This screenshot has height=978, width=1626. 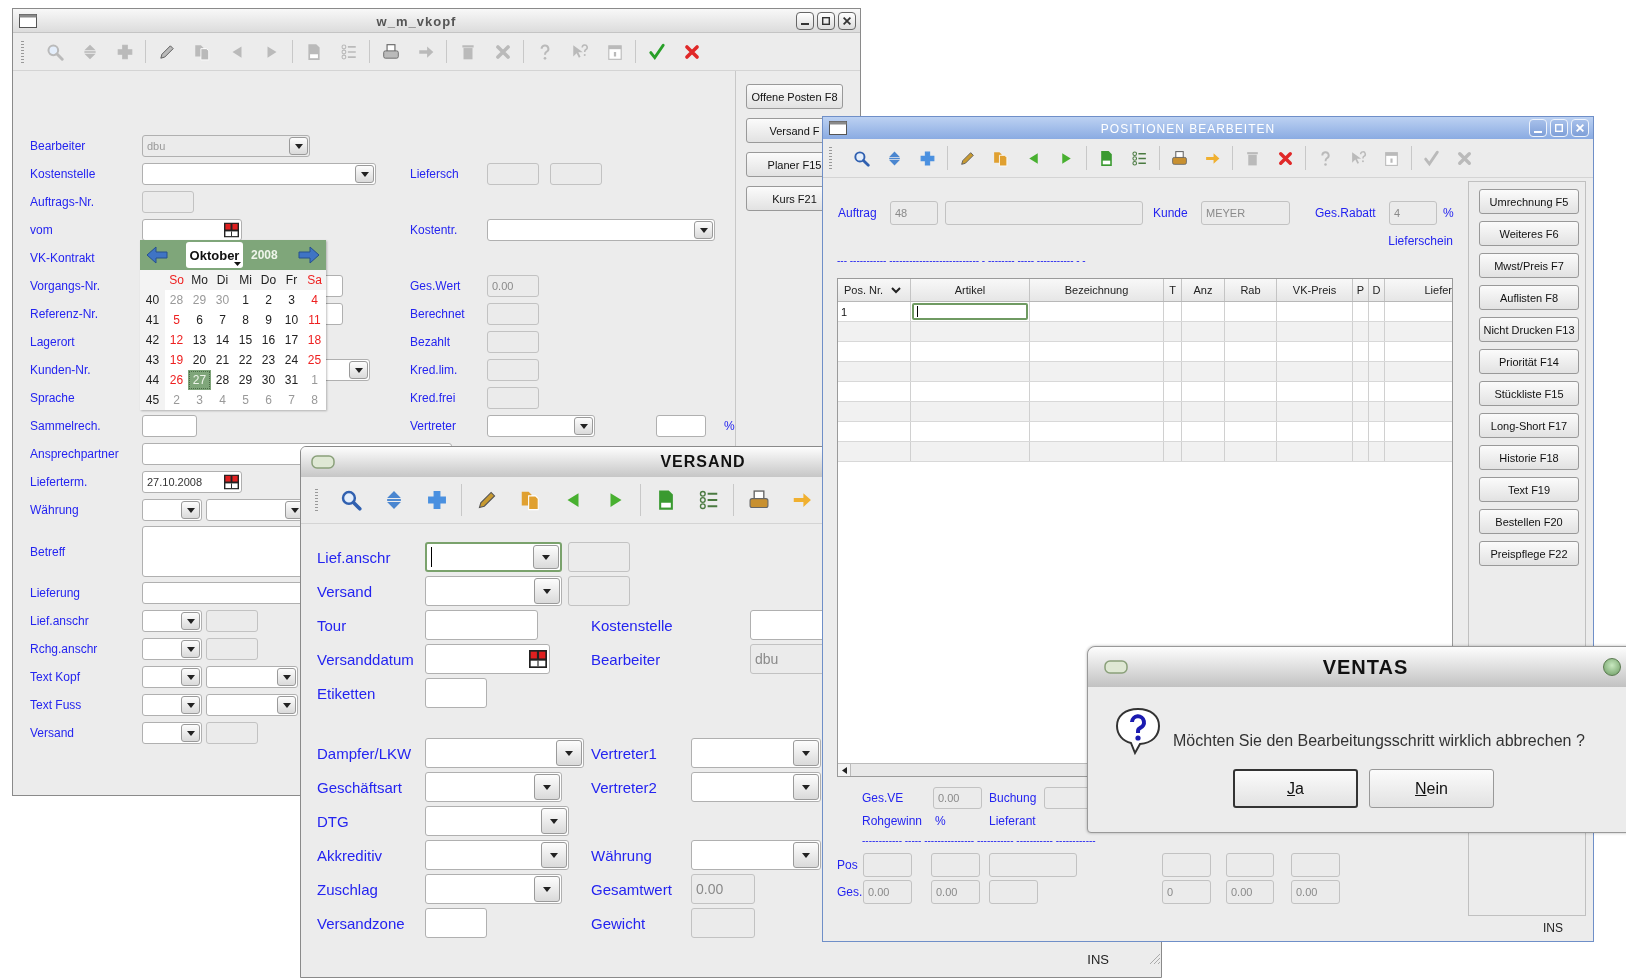 What do you see at coordinates (656, 51) in the screenshot?
I see `checkmark-icon` at bounding box center [656, 51].